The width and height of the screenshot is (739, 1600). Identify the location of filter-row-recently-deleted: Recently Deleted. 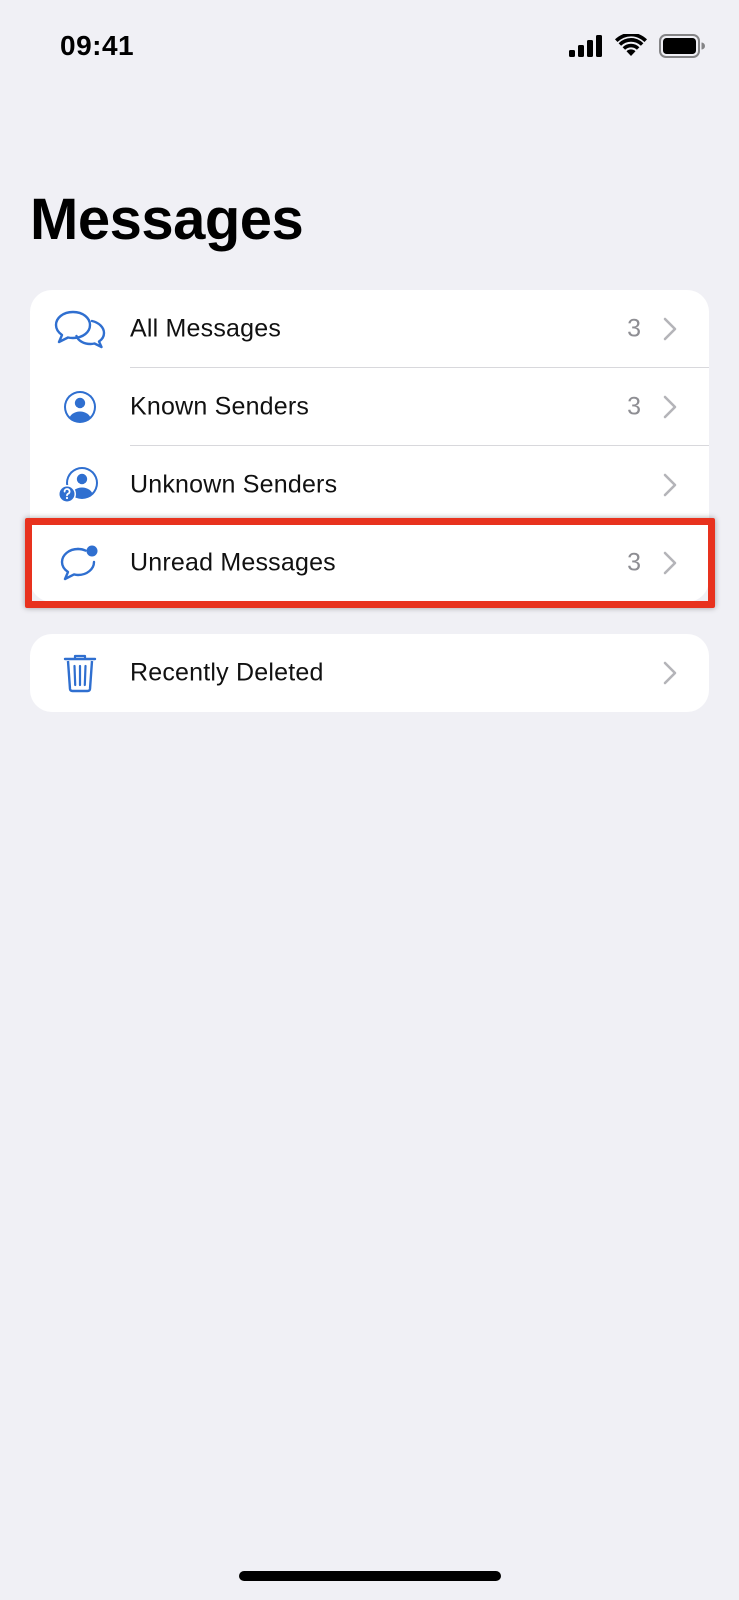
(369, 673).